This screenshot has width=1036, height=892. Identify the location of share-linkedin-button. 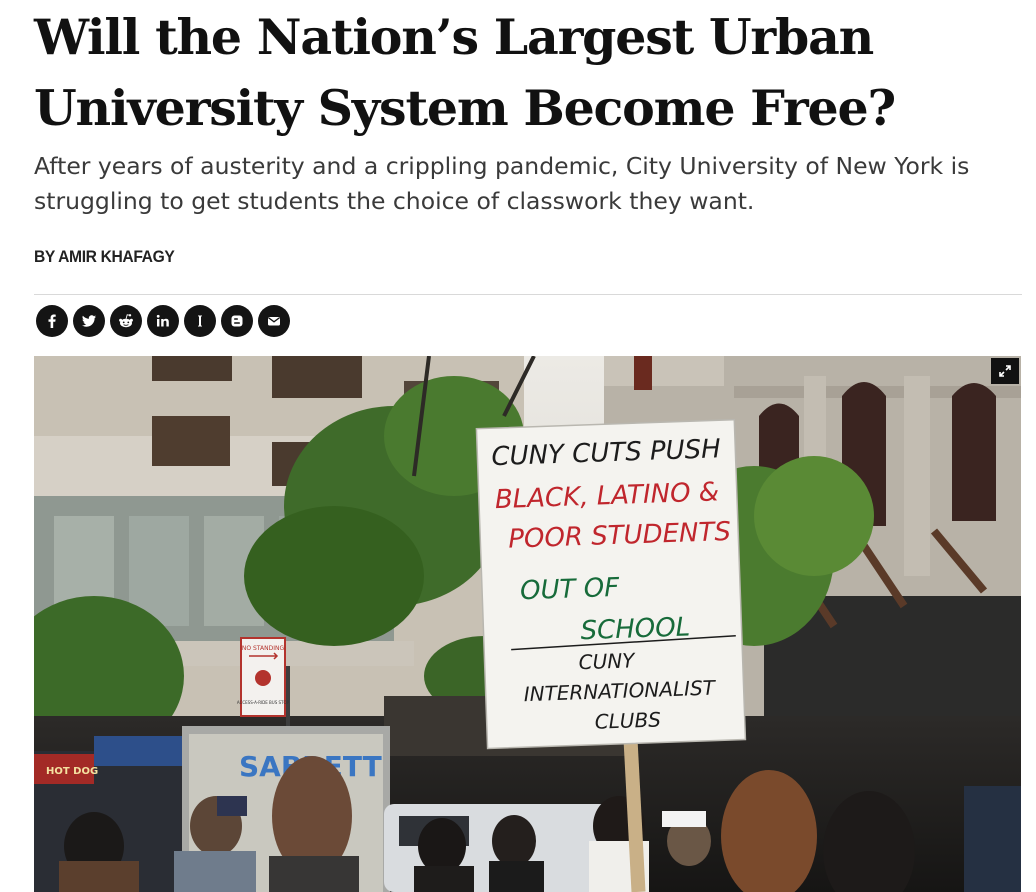
(163, 321).